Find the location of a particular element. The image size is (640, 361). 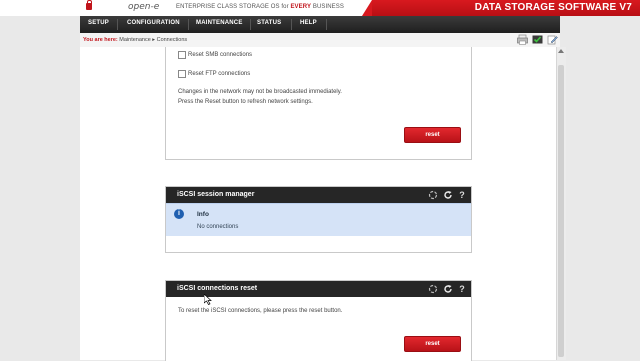

nav-status: STATUS is located at coordinates (269, 23).